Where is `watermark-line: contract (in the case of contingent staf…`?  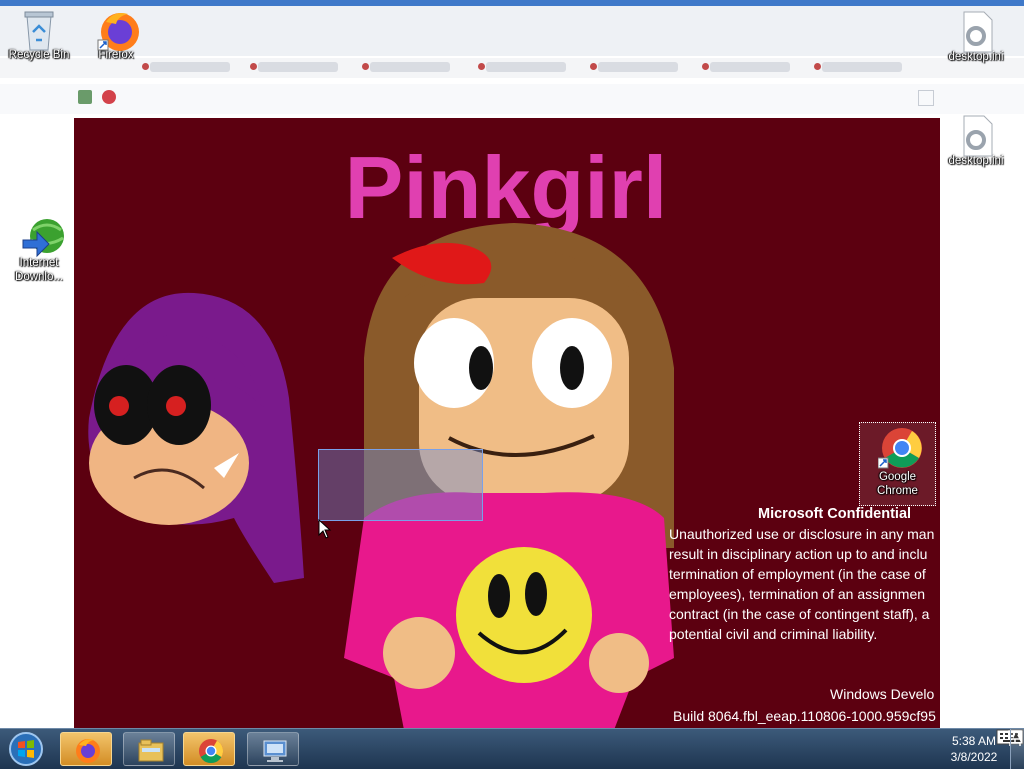 watermark-line: contract (in the case of contingent staf… is located at coordinates (799, 614).